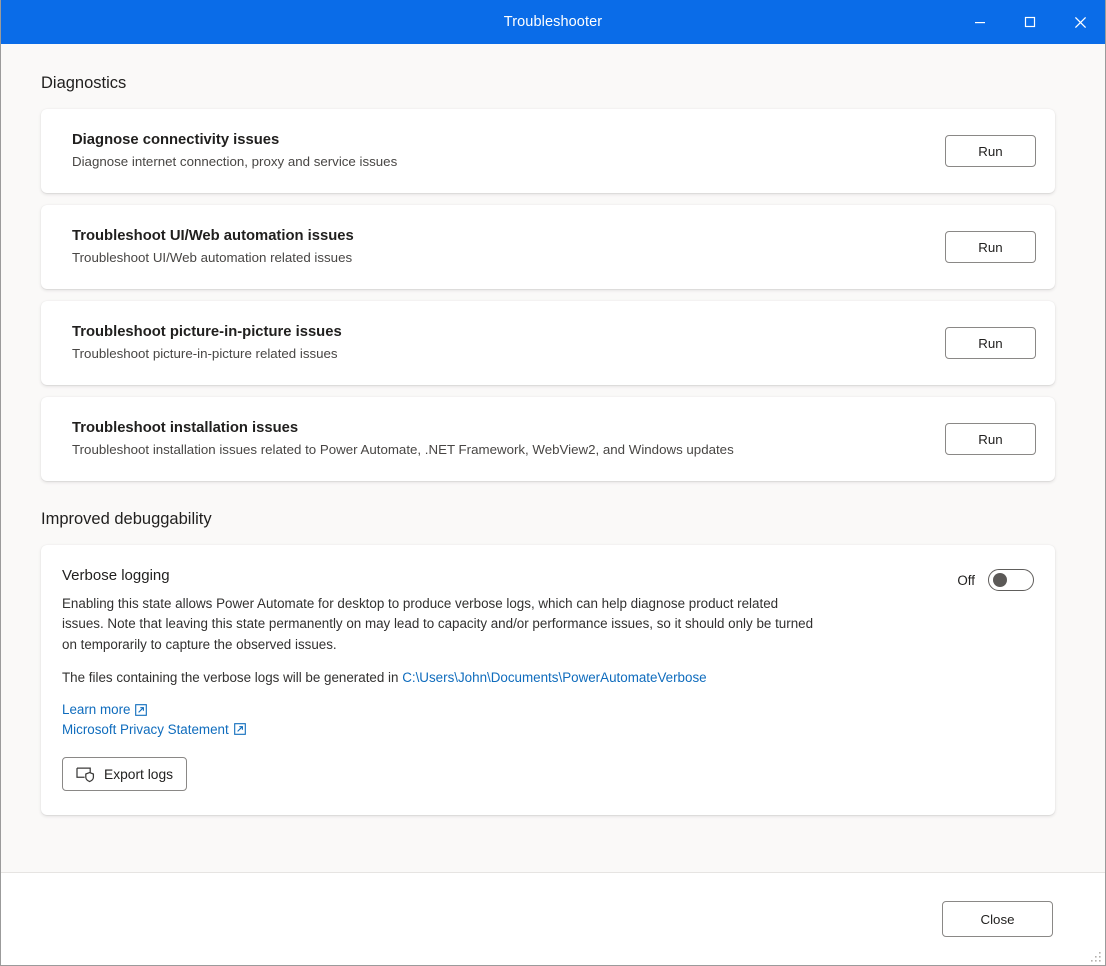 The height and width of the screenshot is (966, 1106). I want to click on minimize-icon, so click(980, 23).